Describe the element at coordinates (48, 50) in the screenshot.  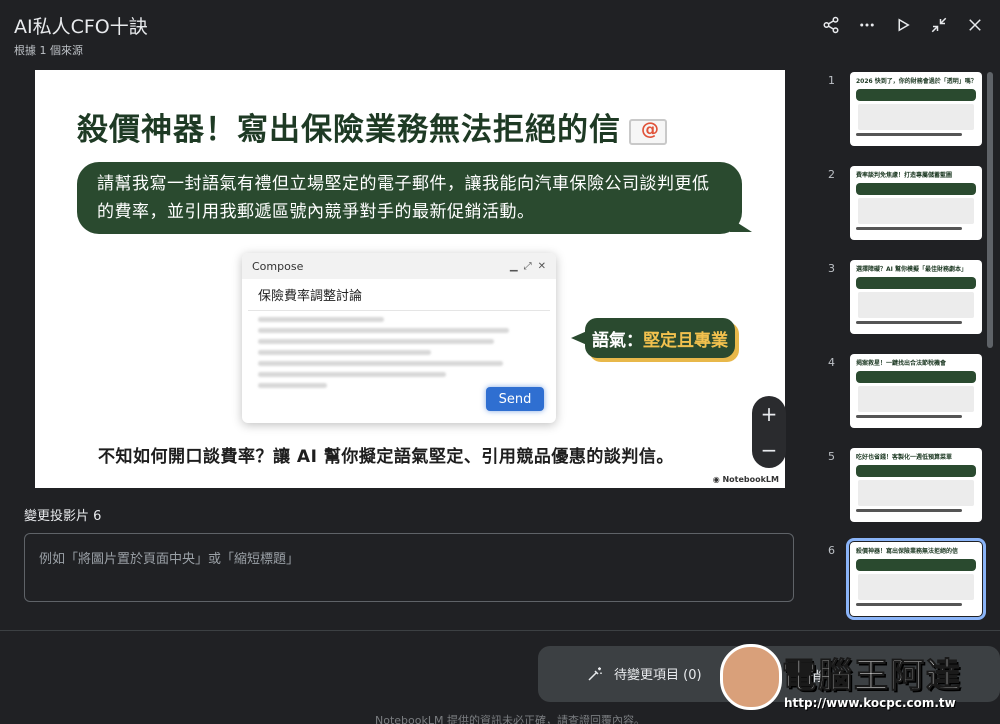
I see `source-count: 根據 1 個來源` at that location.